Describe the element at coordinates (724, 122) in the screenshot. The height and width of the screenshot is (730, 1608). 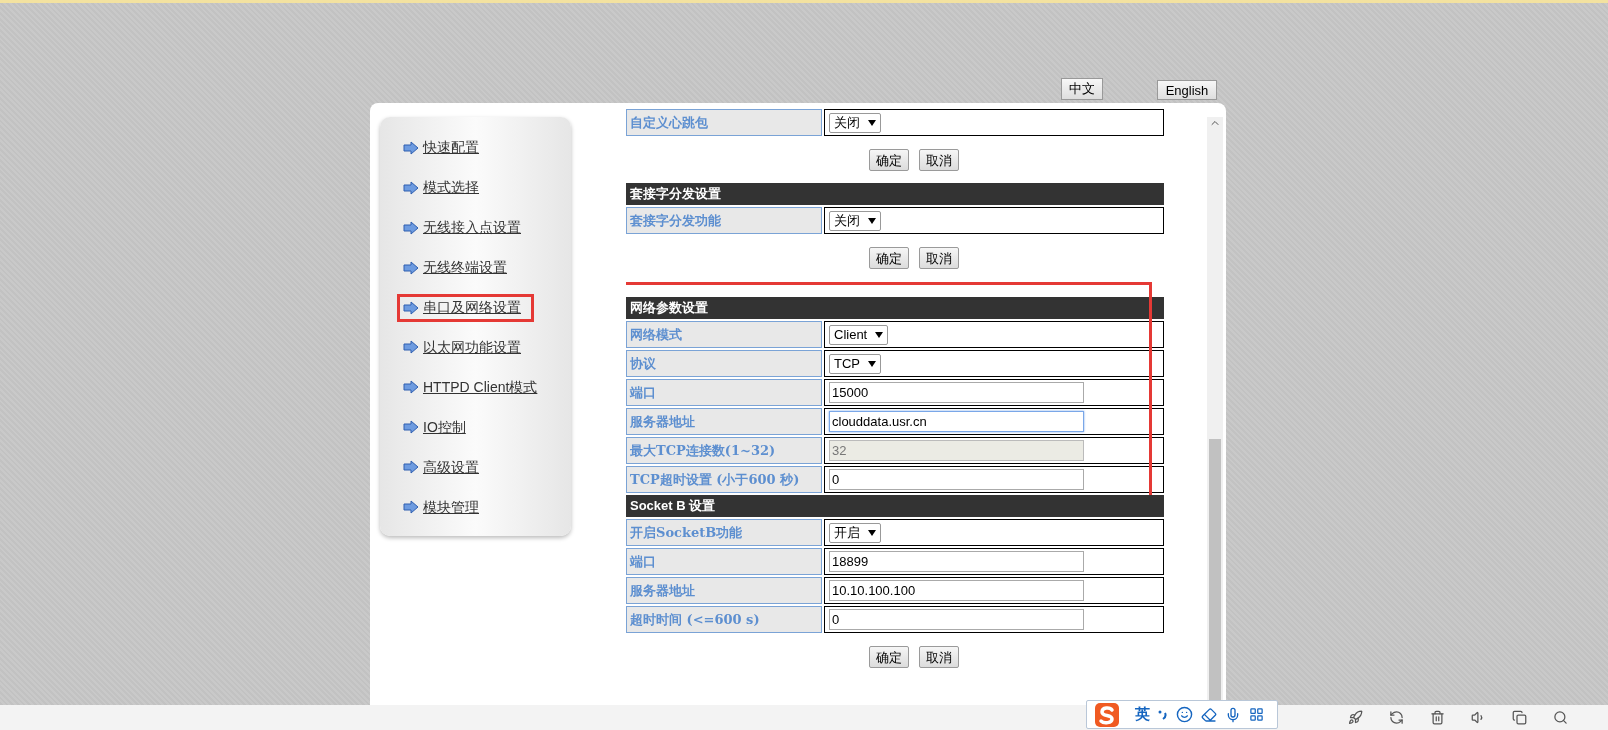
I see `field-label: 自定义心跳包` at that location.